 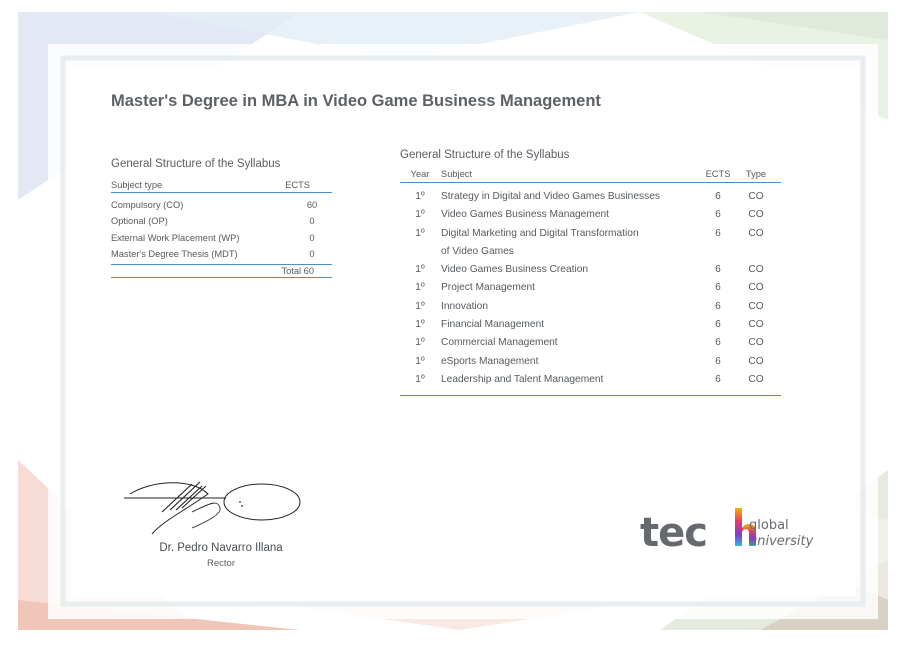 What do you see at coordinates (756, 174) in the screenshot?
I see `col-type: Type` at bounding box center [756, 174].